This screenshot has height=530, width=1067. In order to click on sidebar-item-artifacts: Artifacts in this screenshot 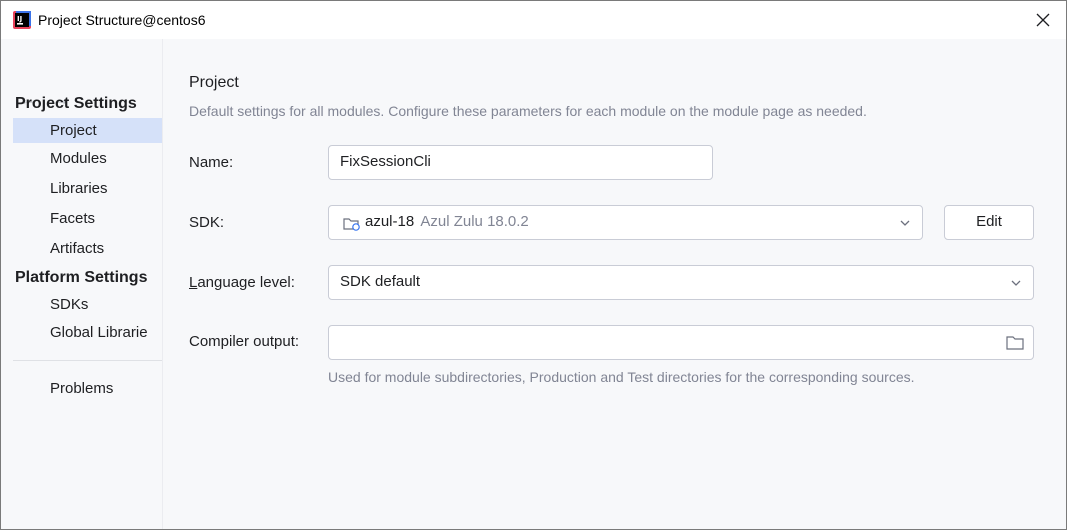, I will do `click(87, 248)`.